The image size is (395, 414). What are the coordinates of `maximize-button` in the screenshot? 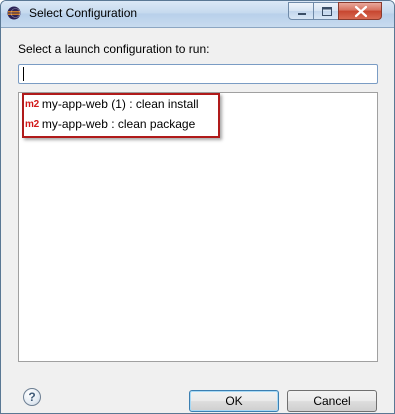 It's located at (326, 11).